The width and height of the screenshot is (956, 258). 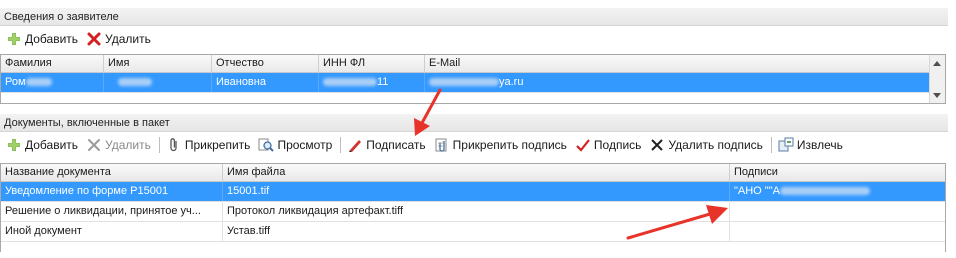 I want to click on extract-icon, so click(x=786, y=145).